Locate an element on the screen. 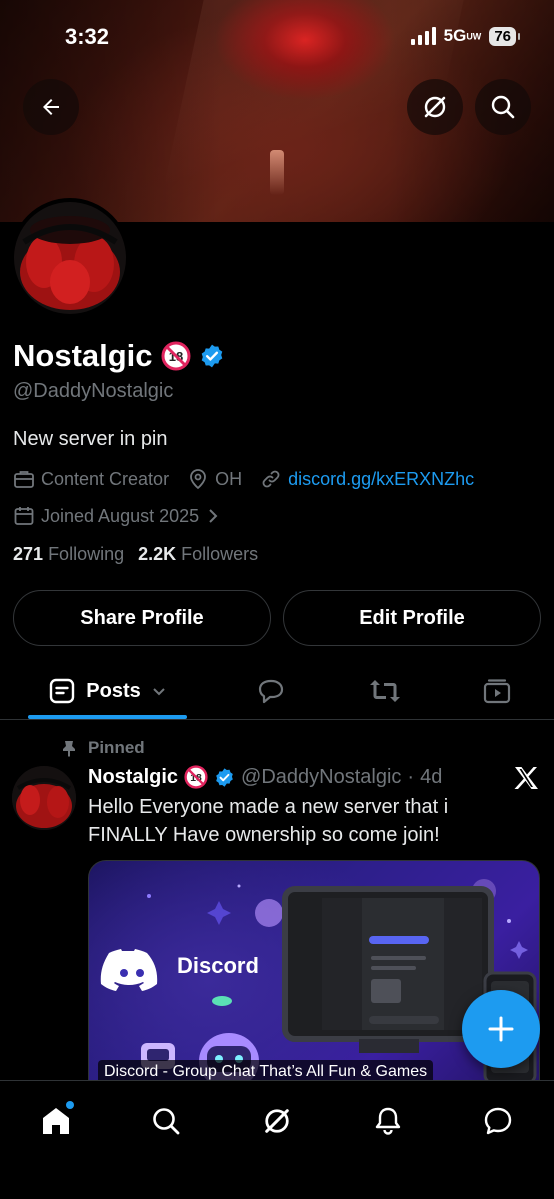 The height and width of the screenshot is (1199, 554). chat-bubble-icon is located at coordinates (498, 1121).